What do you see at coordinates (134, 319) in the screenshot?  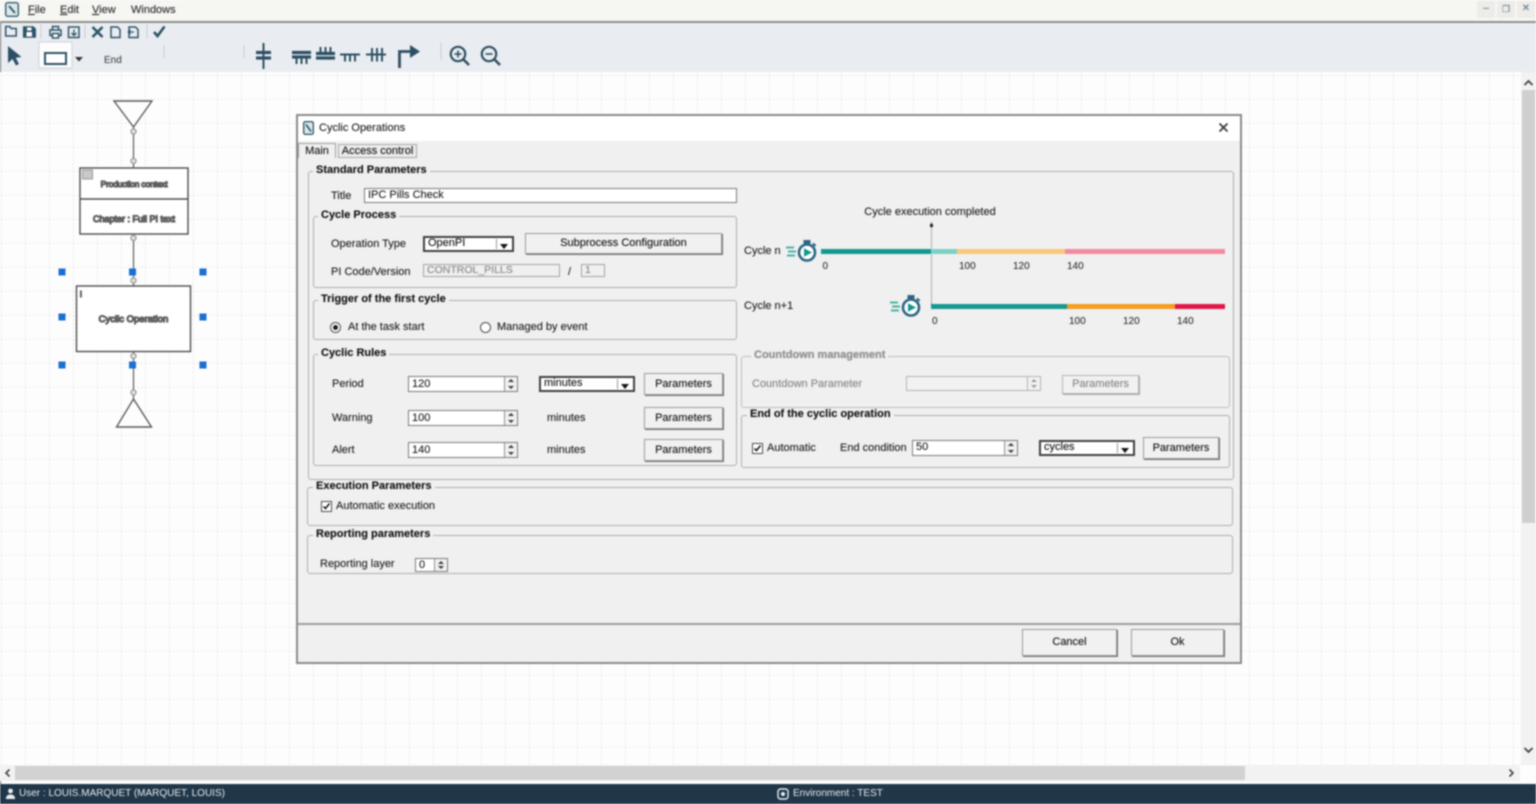 I see `svg-text: Cyclic Operation` at bounding box center [134, 319].